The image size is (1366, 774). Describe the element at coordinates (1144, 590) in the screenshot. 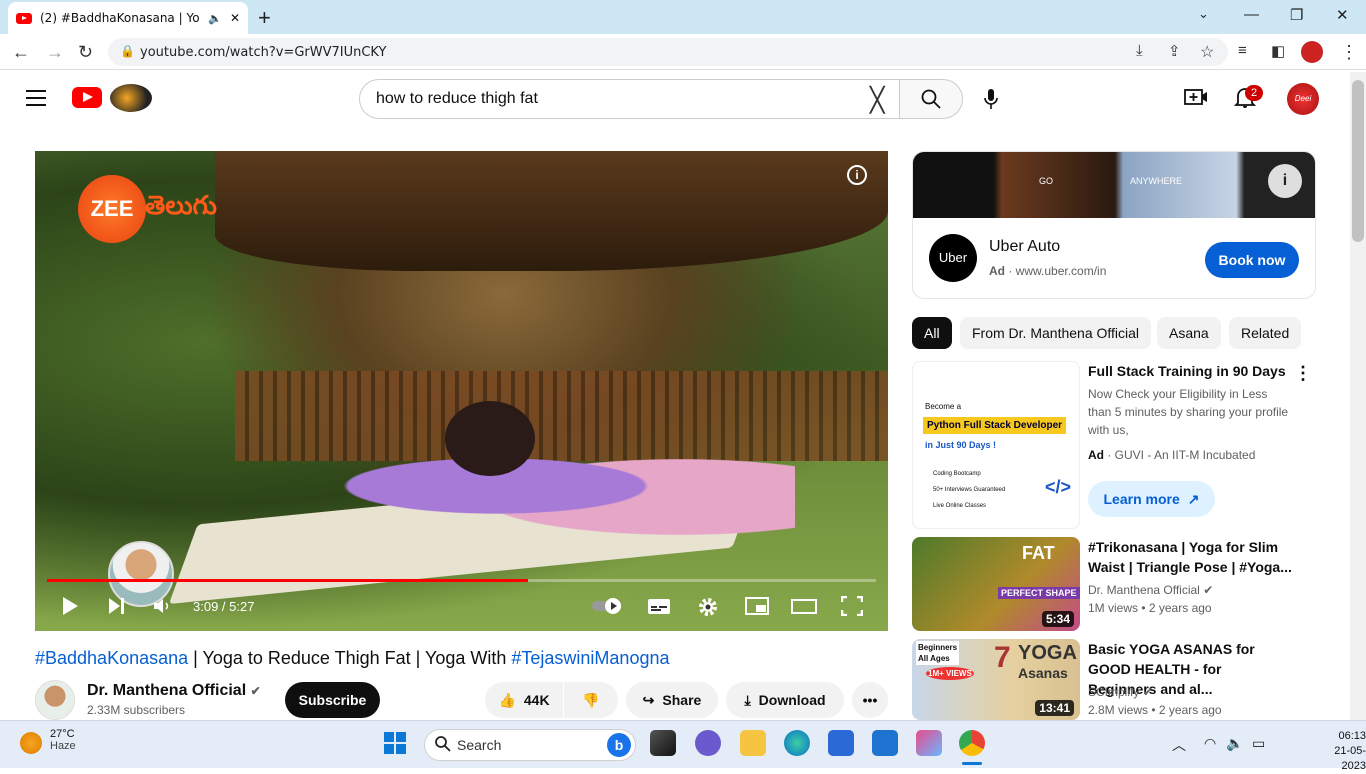

I see `channel-text: Dr. Manthena Official` at that location.